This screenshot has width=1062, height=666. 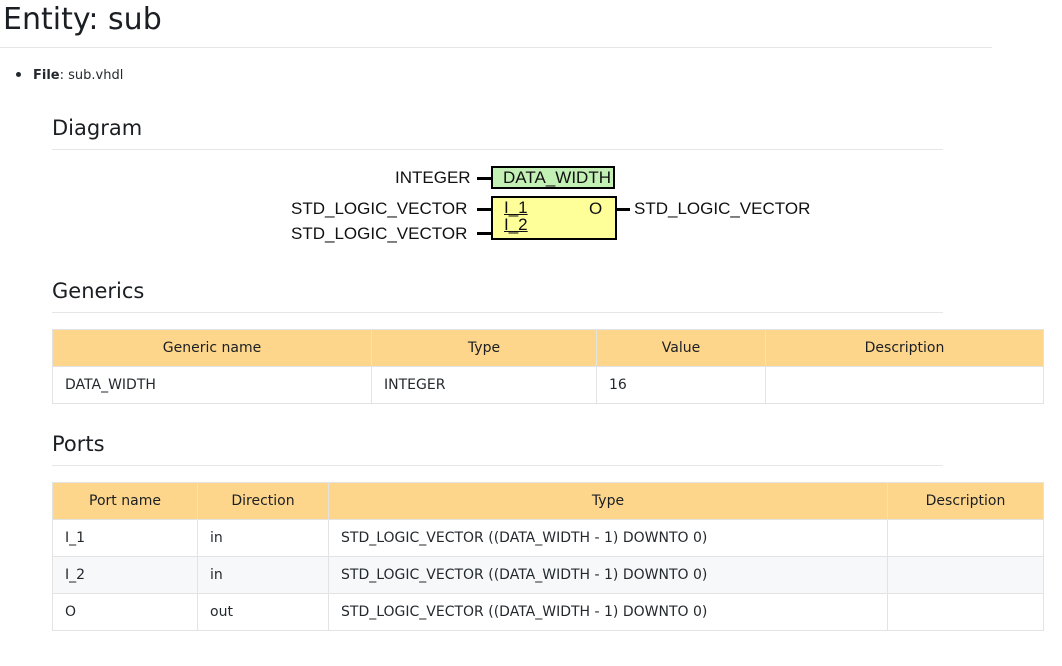 I want to click on table-cell: 16, so click(x=681, y=385).